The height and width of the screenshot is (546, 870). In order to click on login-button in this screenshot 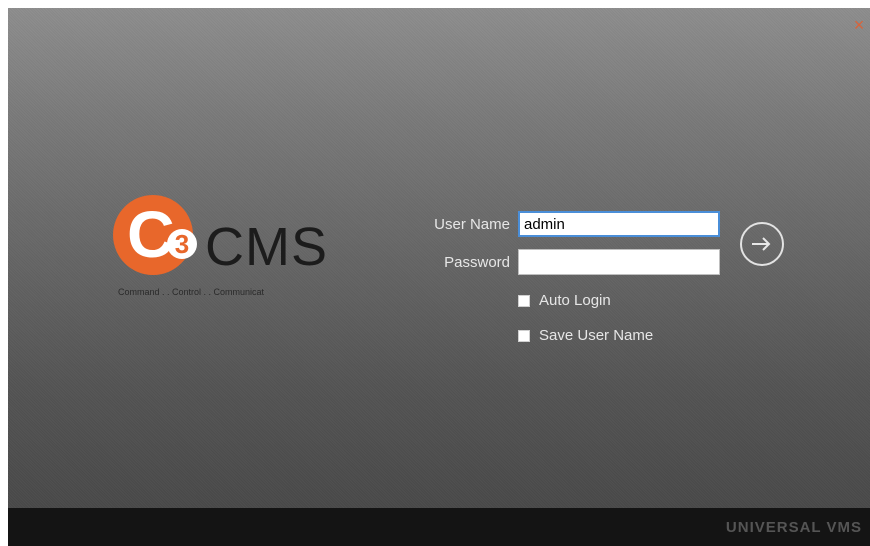, I will do `click(762, 244)`.